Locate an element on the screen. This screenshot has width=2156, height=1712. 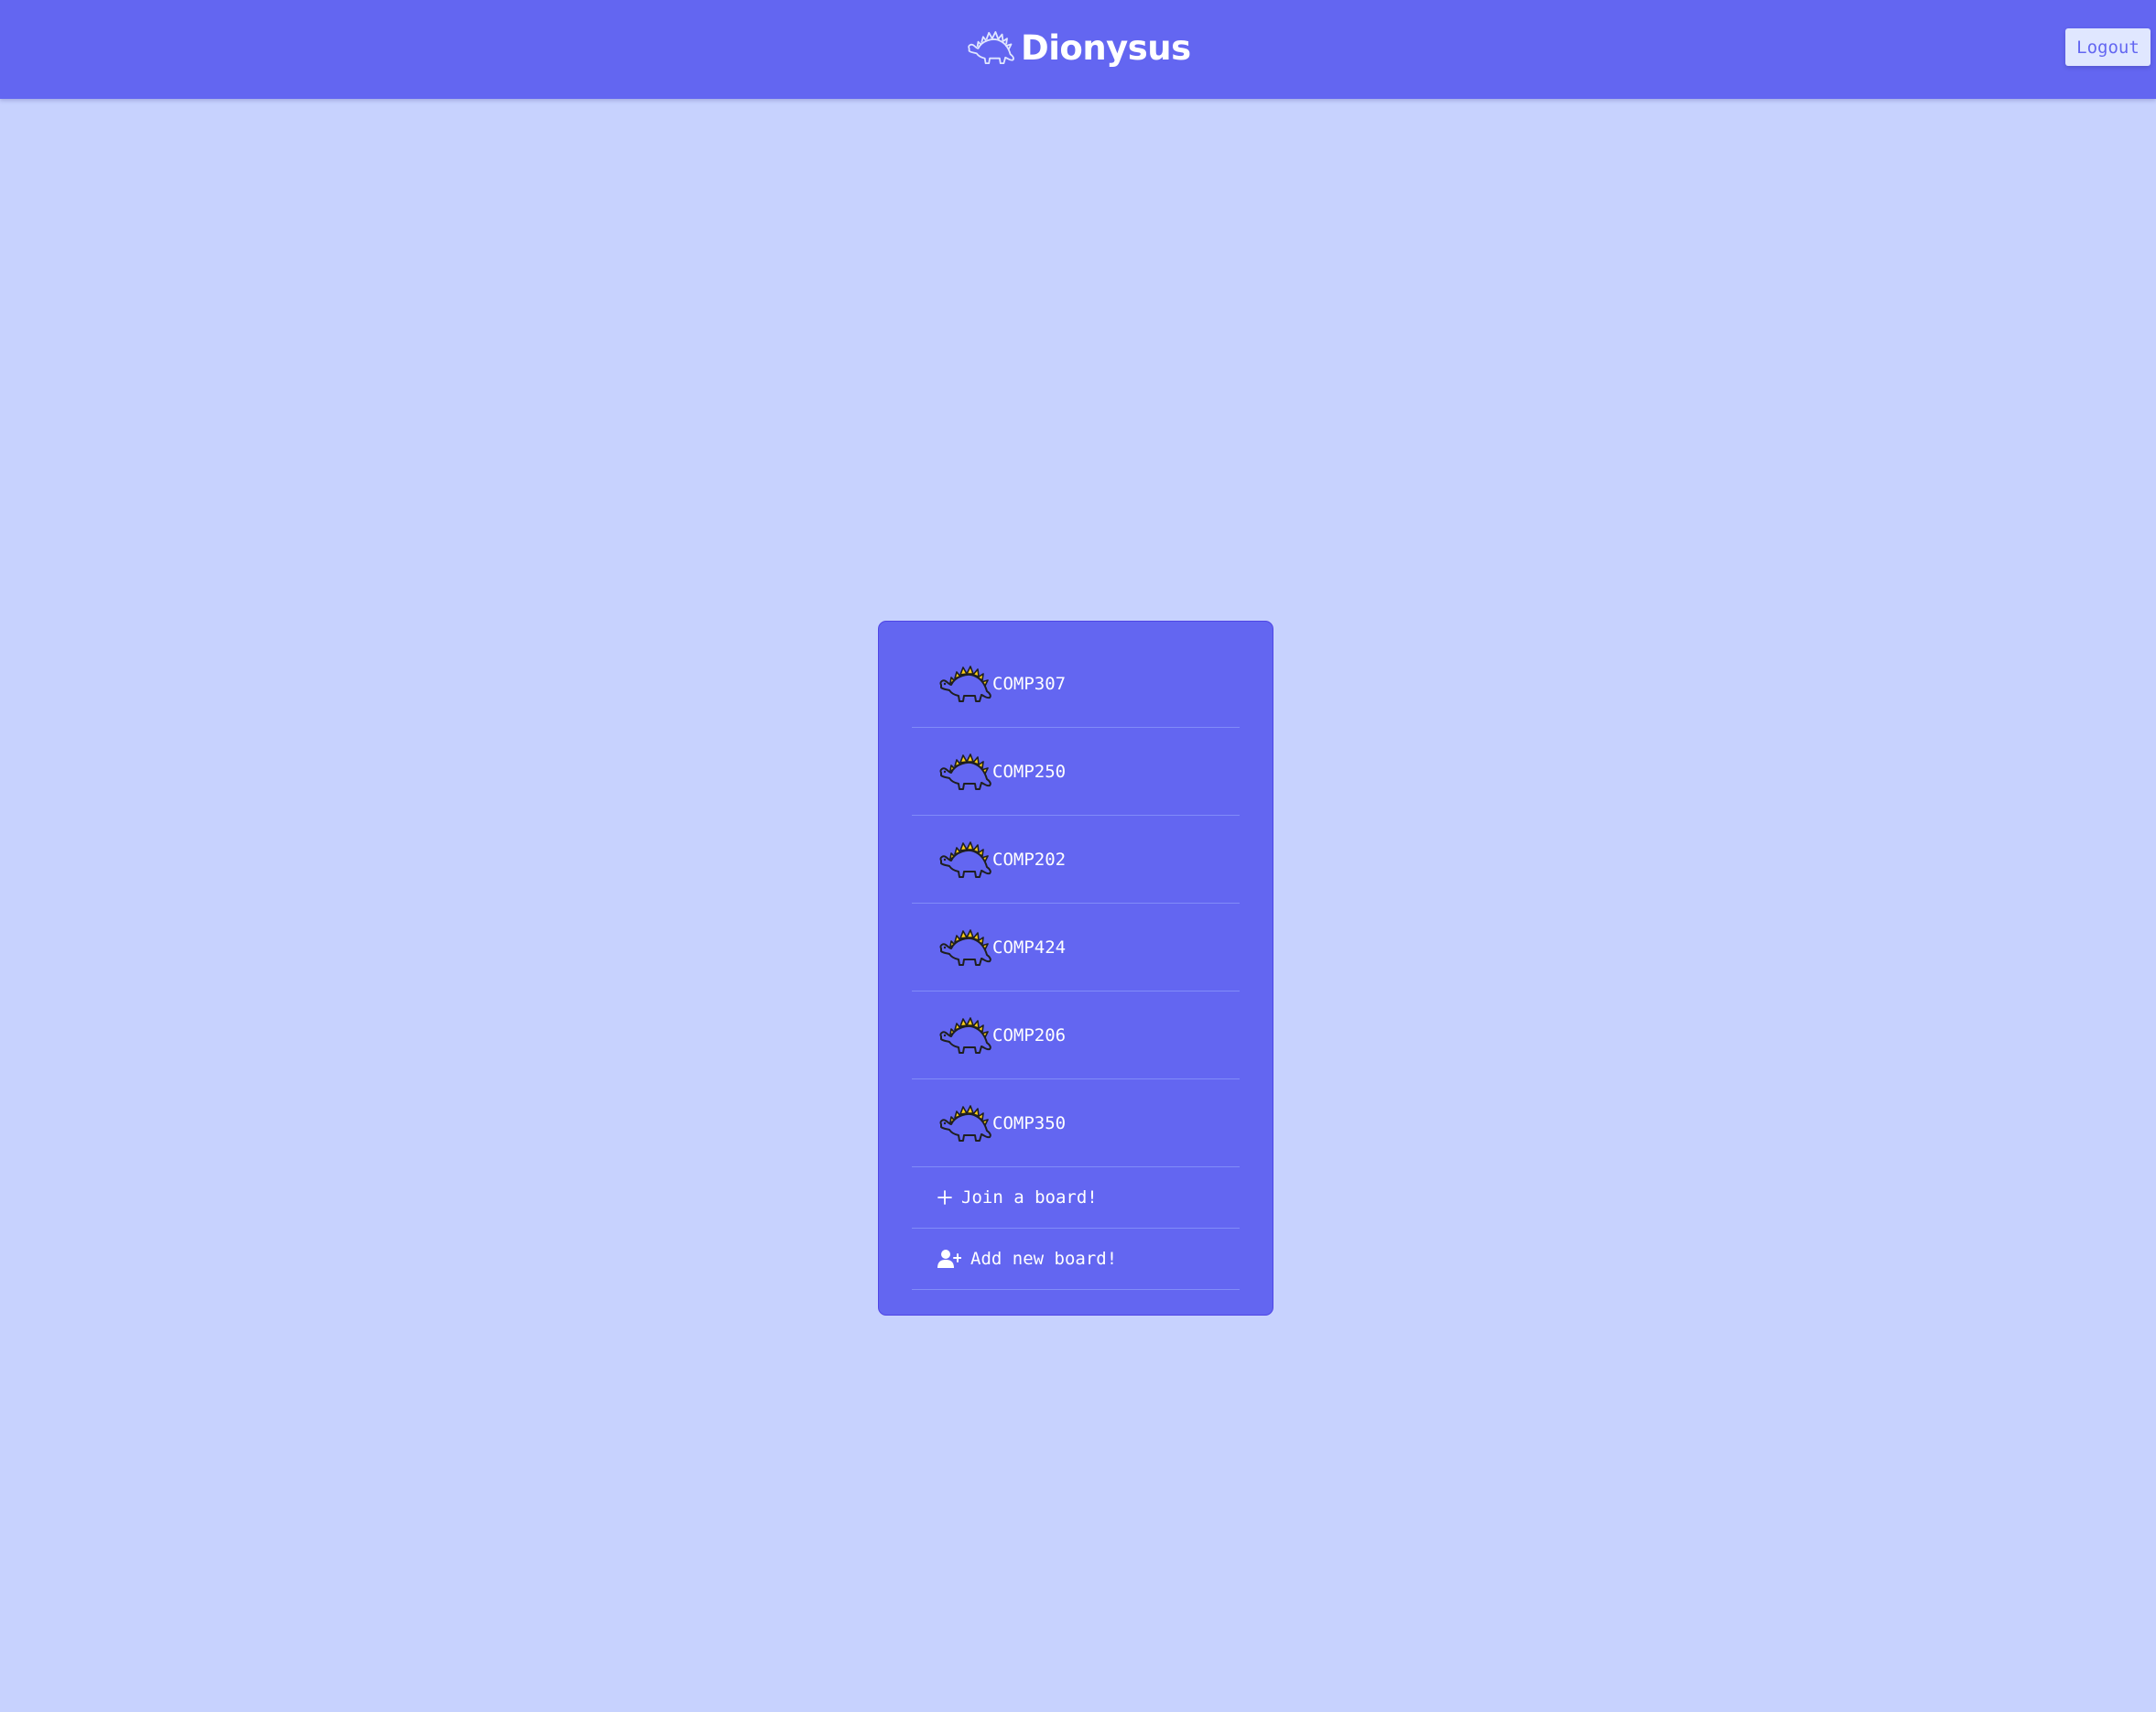
join-board-button: Join a board! is located at coordinates (1076, 1198).